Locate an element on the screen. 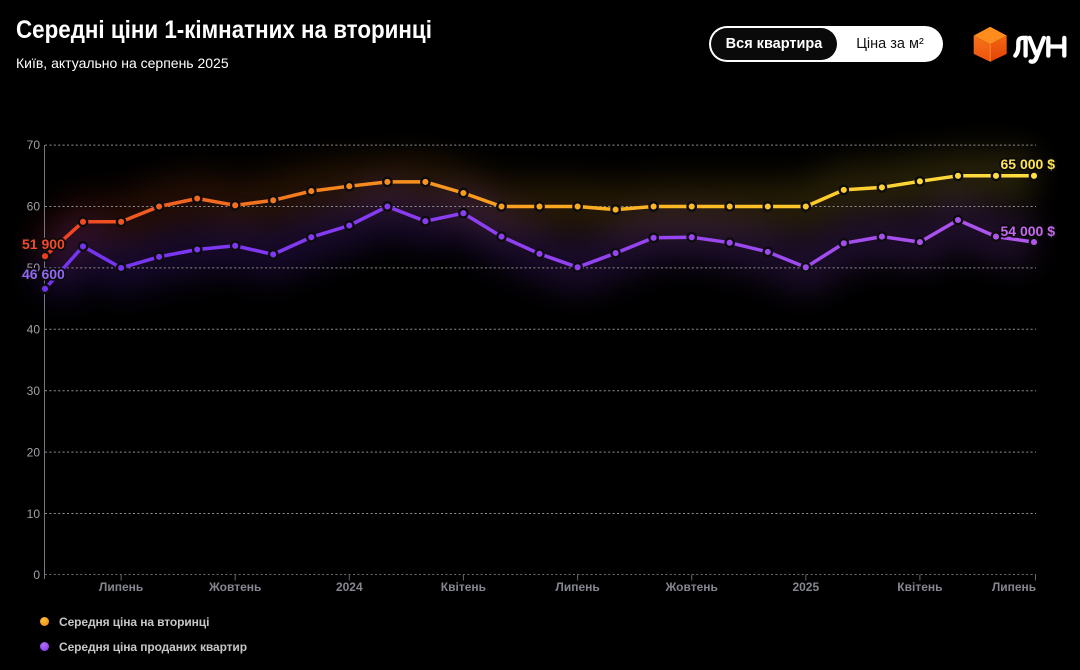 This screenshot has width=1080, height=670. svg-text: 60 is located at coordinates (34, 207).